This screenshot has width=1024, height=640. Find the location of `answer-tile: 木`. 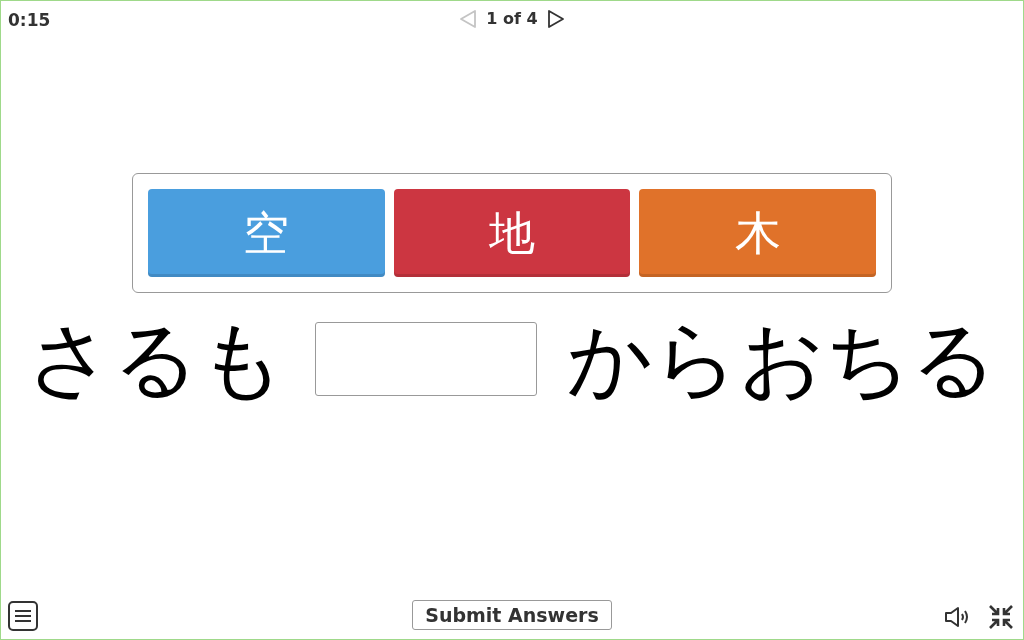

answer-tile: 木 is located at coordinates (757, 233).